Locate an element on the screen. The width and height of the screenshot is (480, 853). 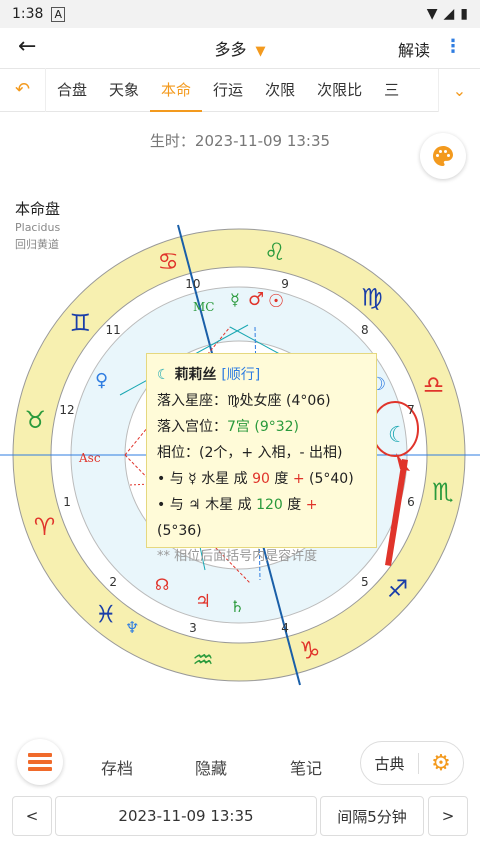
tab-third: 三 is located at coordinates (391, 90).